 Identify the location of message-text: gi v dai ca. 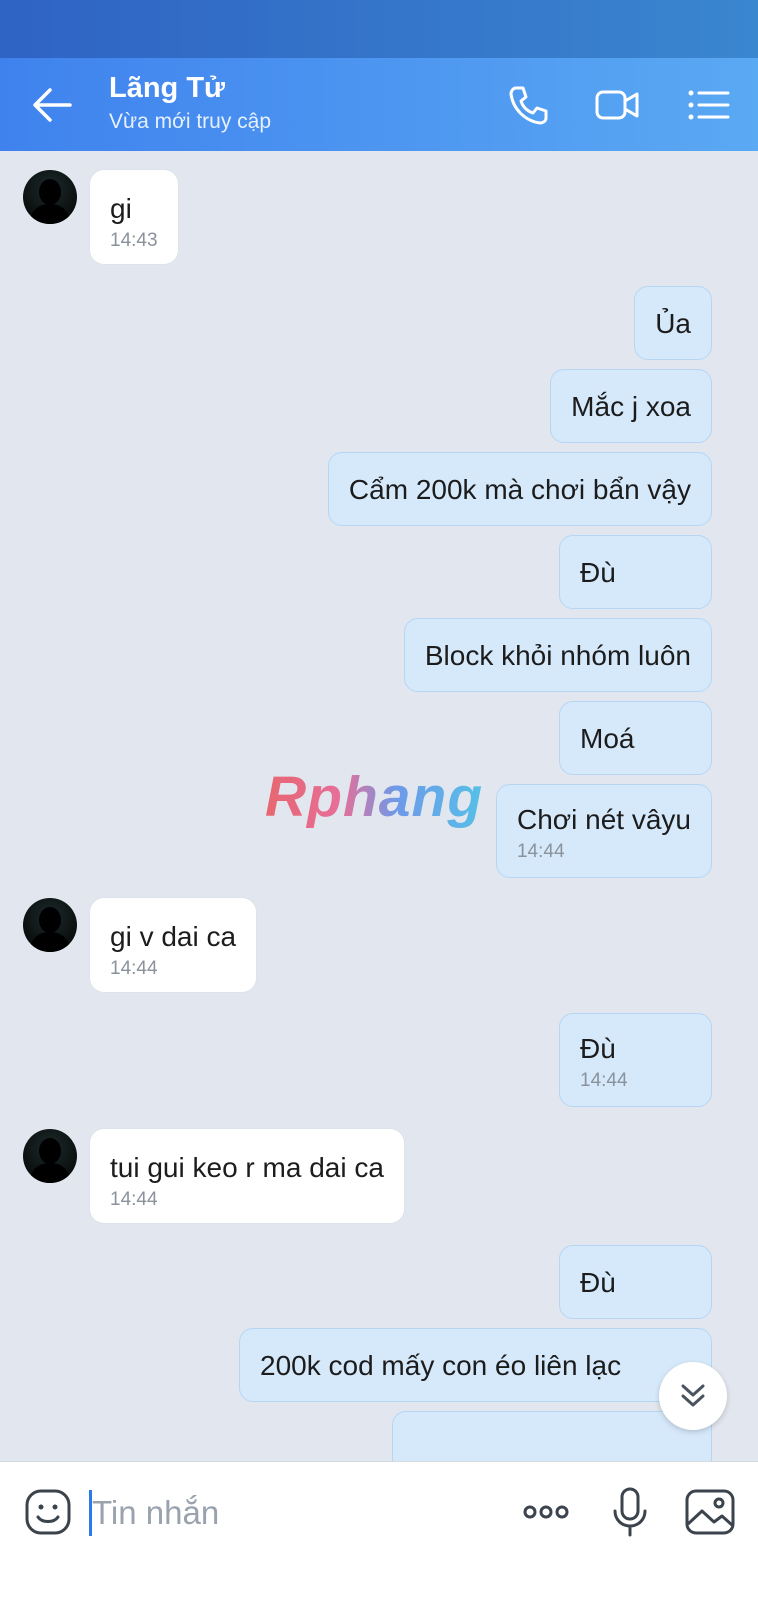
(173, 936).